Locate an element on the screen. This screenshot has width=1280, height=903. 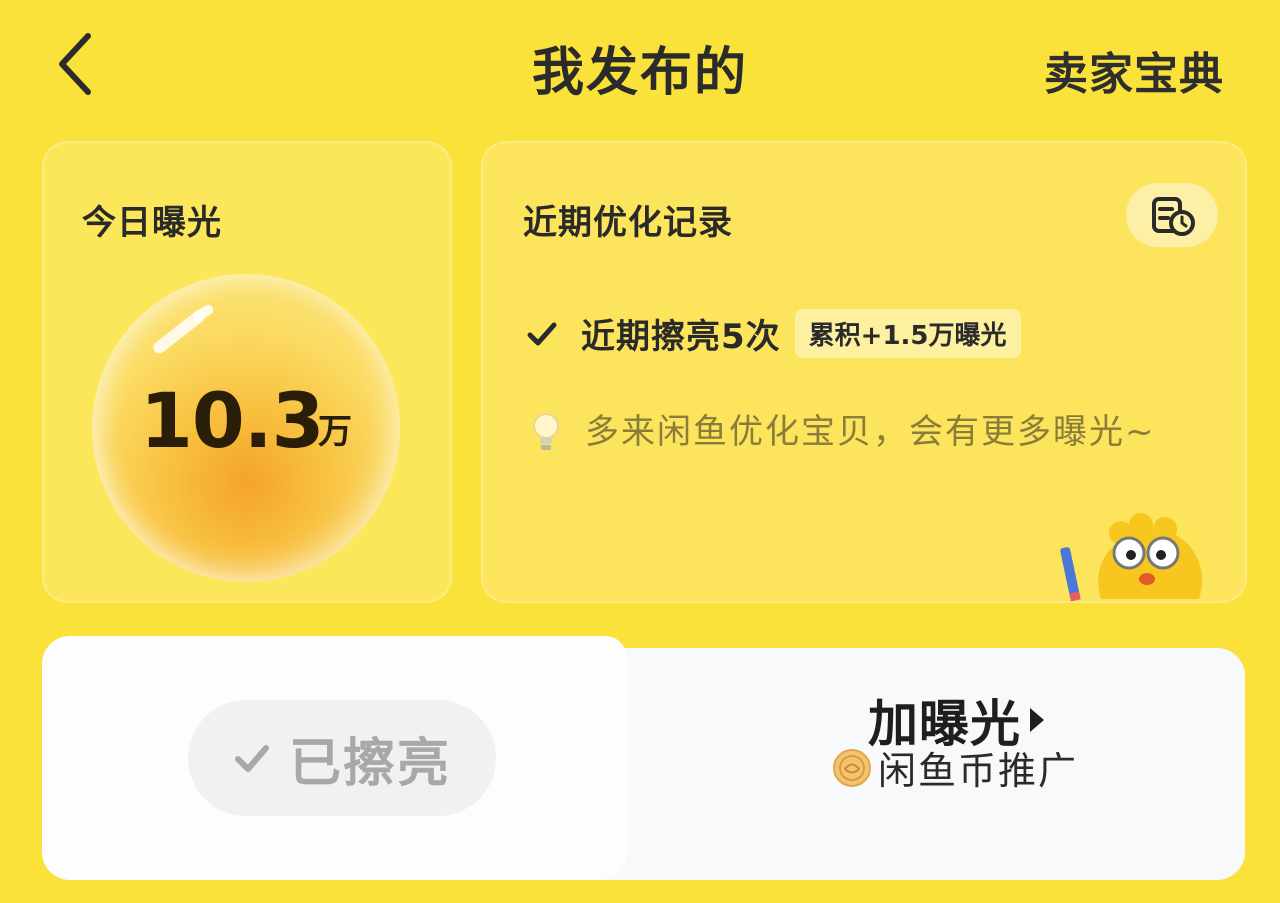
exposure-value: 10.3 is located at coordinates (232, 420).